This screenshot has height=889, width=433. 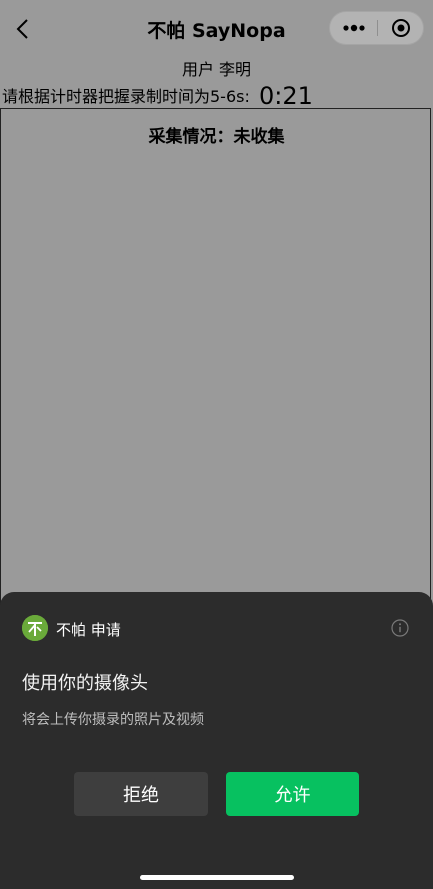 What do you see at coordinates (126, 96) in the screenshot?
I see `timer-instruction: 请根据计时器把握录制时间为5-6s:` at bounding box center [126, 96].